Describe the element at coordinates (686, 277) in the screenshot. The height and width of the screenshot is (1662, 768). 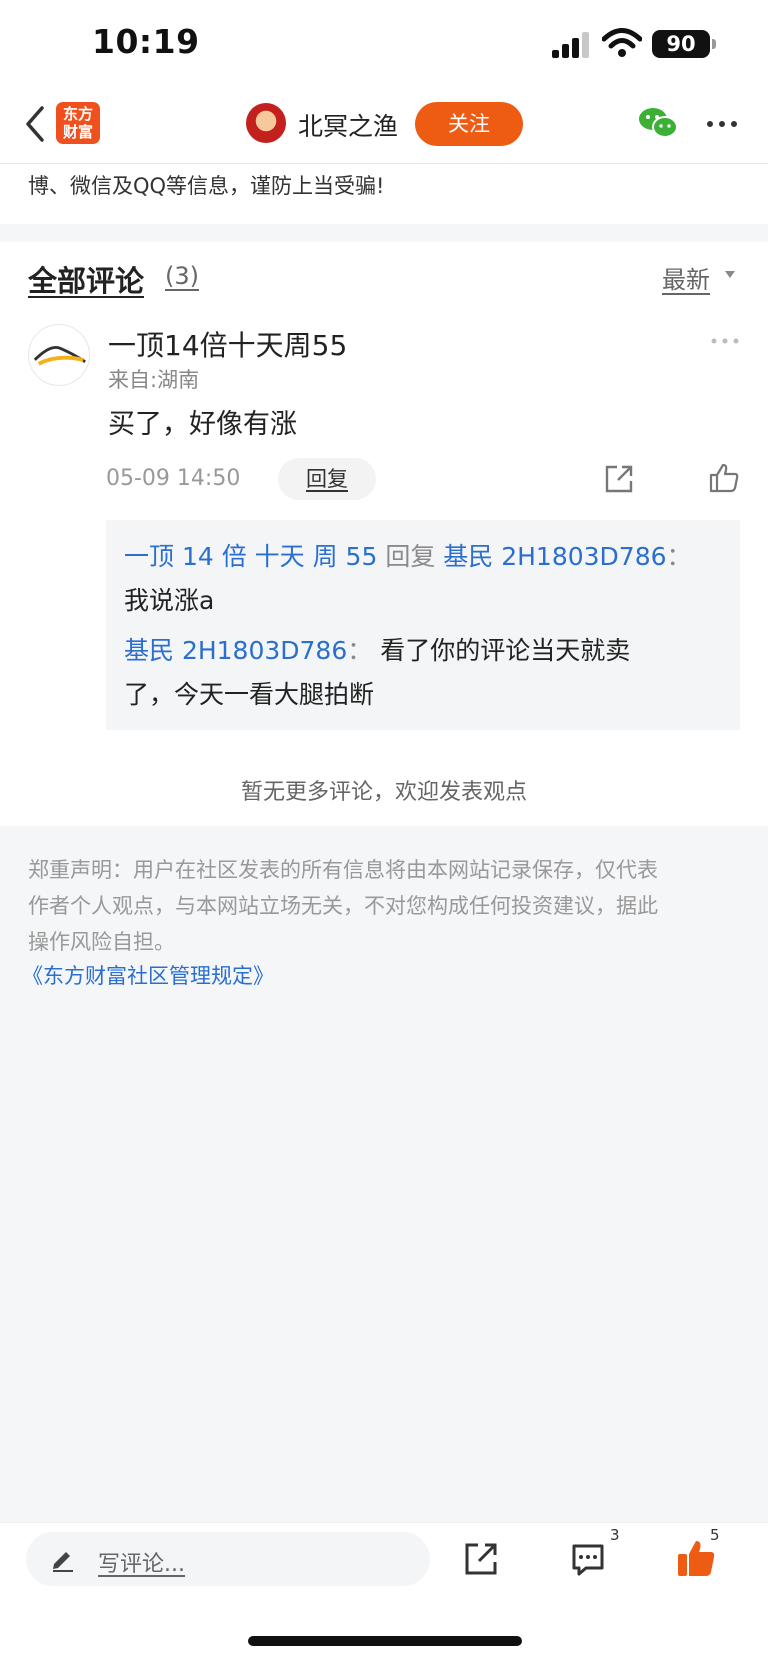
I see `sort-dropdown: 最新` at that location.